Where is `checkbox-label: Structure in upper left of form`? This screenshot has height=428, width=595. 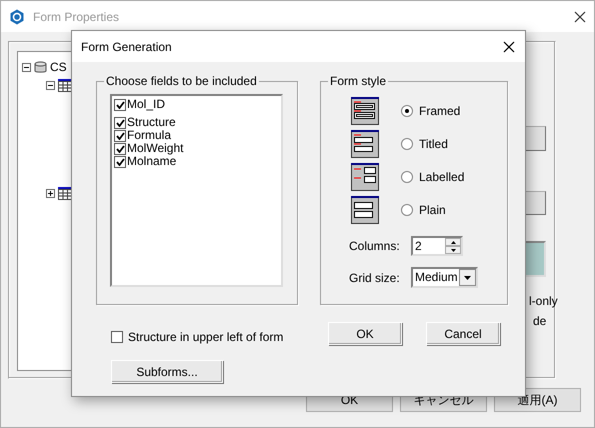 checkbox-label: Structure in upper left of form is located at coordinates (206, 337).